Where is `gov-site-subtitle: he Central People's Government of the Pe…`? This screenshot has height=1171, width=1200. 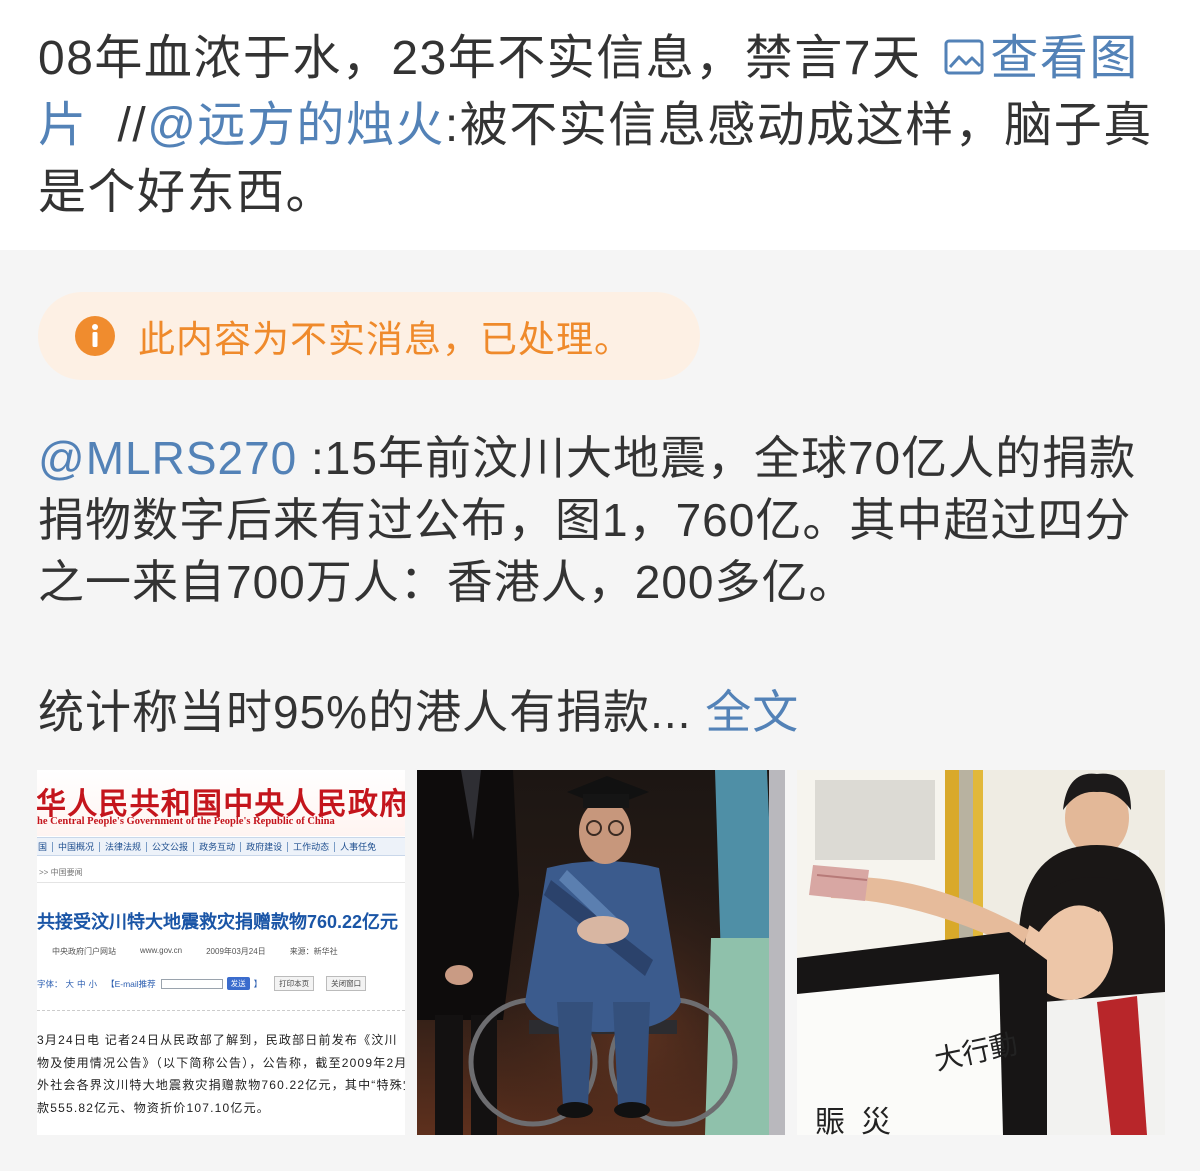 gov-site-subtitle: he Central People's Government of the Pe… is located at coordinates (186, 821).